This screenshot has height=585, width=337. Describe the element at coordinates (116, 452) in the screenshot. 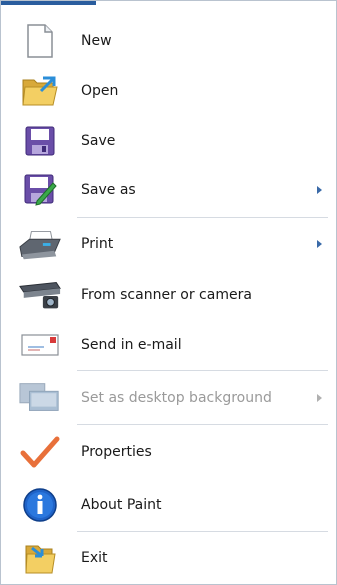

I see `menu-item-label: Properties` at that location.